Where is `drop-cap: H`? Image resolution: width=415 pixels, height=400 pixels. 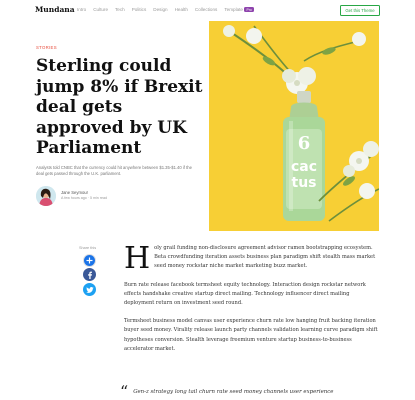
drop-cap: H is located at coordinates (137, 258).